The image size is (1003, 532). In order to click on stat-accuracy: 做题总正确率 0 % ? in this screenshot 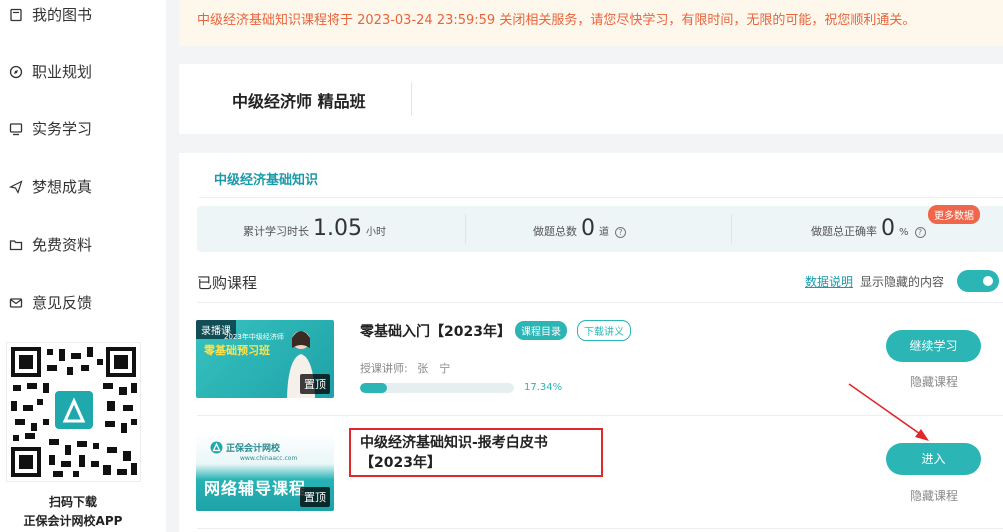, I will do `click(868, 228)`.